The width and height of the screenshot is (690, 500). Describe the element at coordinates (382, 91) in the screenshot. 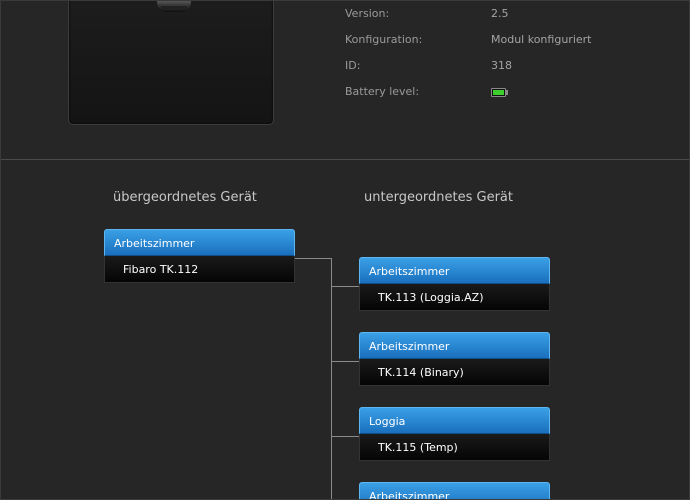

I see `battery-label: Battery level:` at that location.